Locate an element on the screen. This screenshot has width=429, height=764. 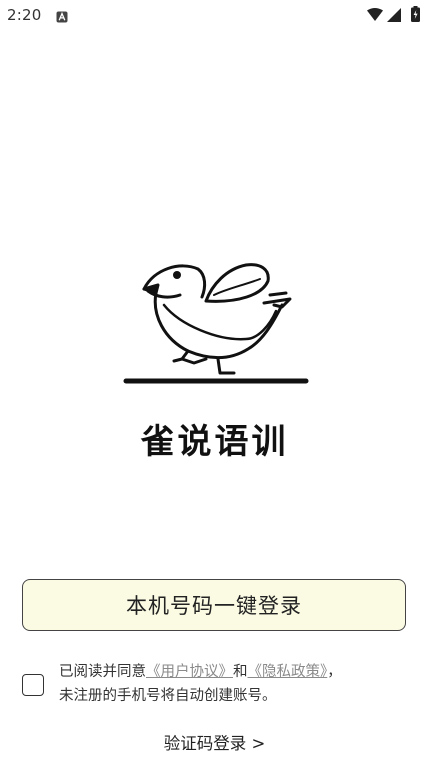
agreement-text: 已阅读并同意《用户协议》和《隐私政策》， 未注册的手机号将自动创建账号。 is located at coordinates (229, 684).